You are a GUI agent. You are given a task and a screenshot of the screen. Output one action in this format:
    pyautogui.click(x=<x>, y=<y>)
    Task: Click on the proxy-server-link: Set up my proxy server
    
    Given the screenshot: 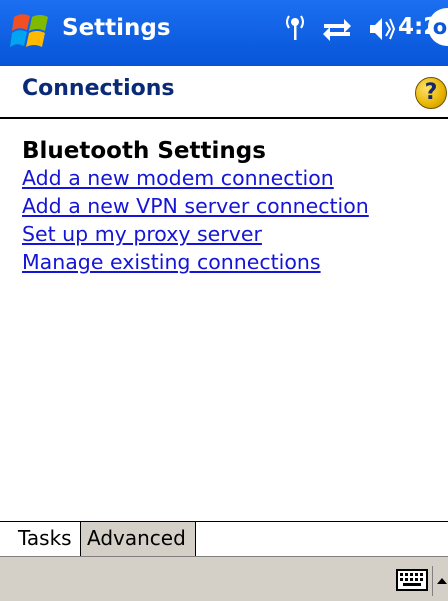 What is the action you would take?
    pyautogui.click(x=227, y=234)
    